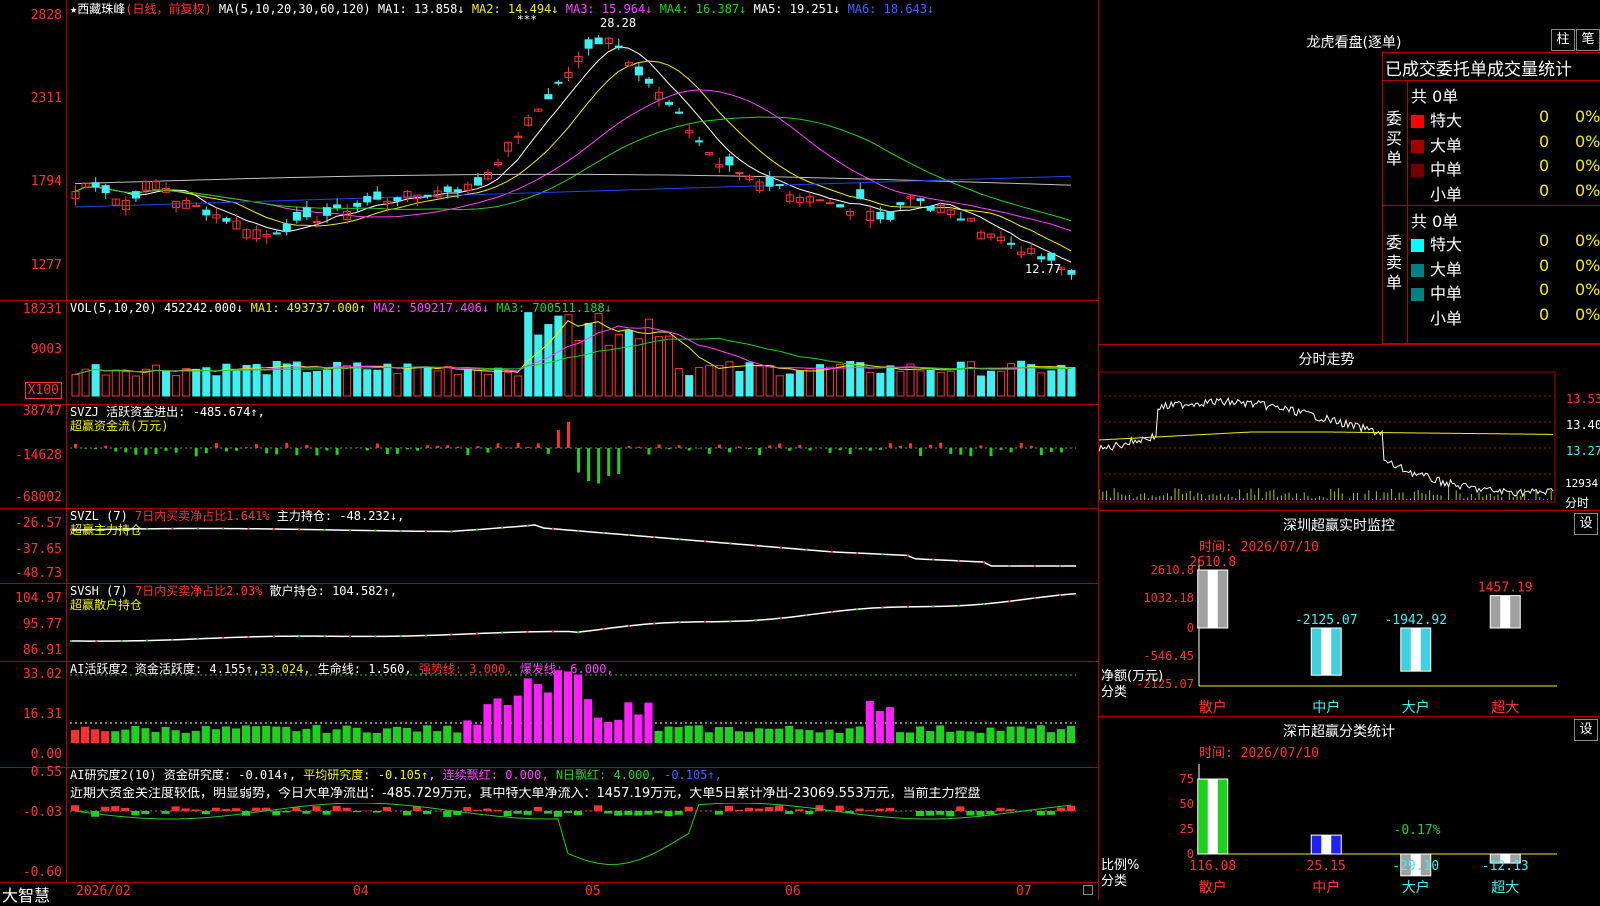 The width and height of the screenshot is (1600, 906). What do you see at coordinates (1586, 524) in the screenshot?
I see `monitor-settings-button: 设` at bounding box center [1586, 524].